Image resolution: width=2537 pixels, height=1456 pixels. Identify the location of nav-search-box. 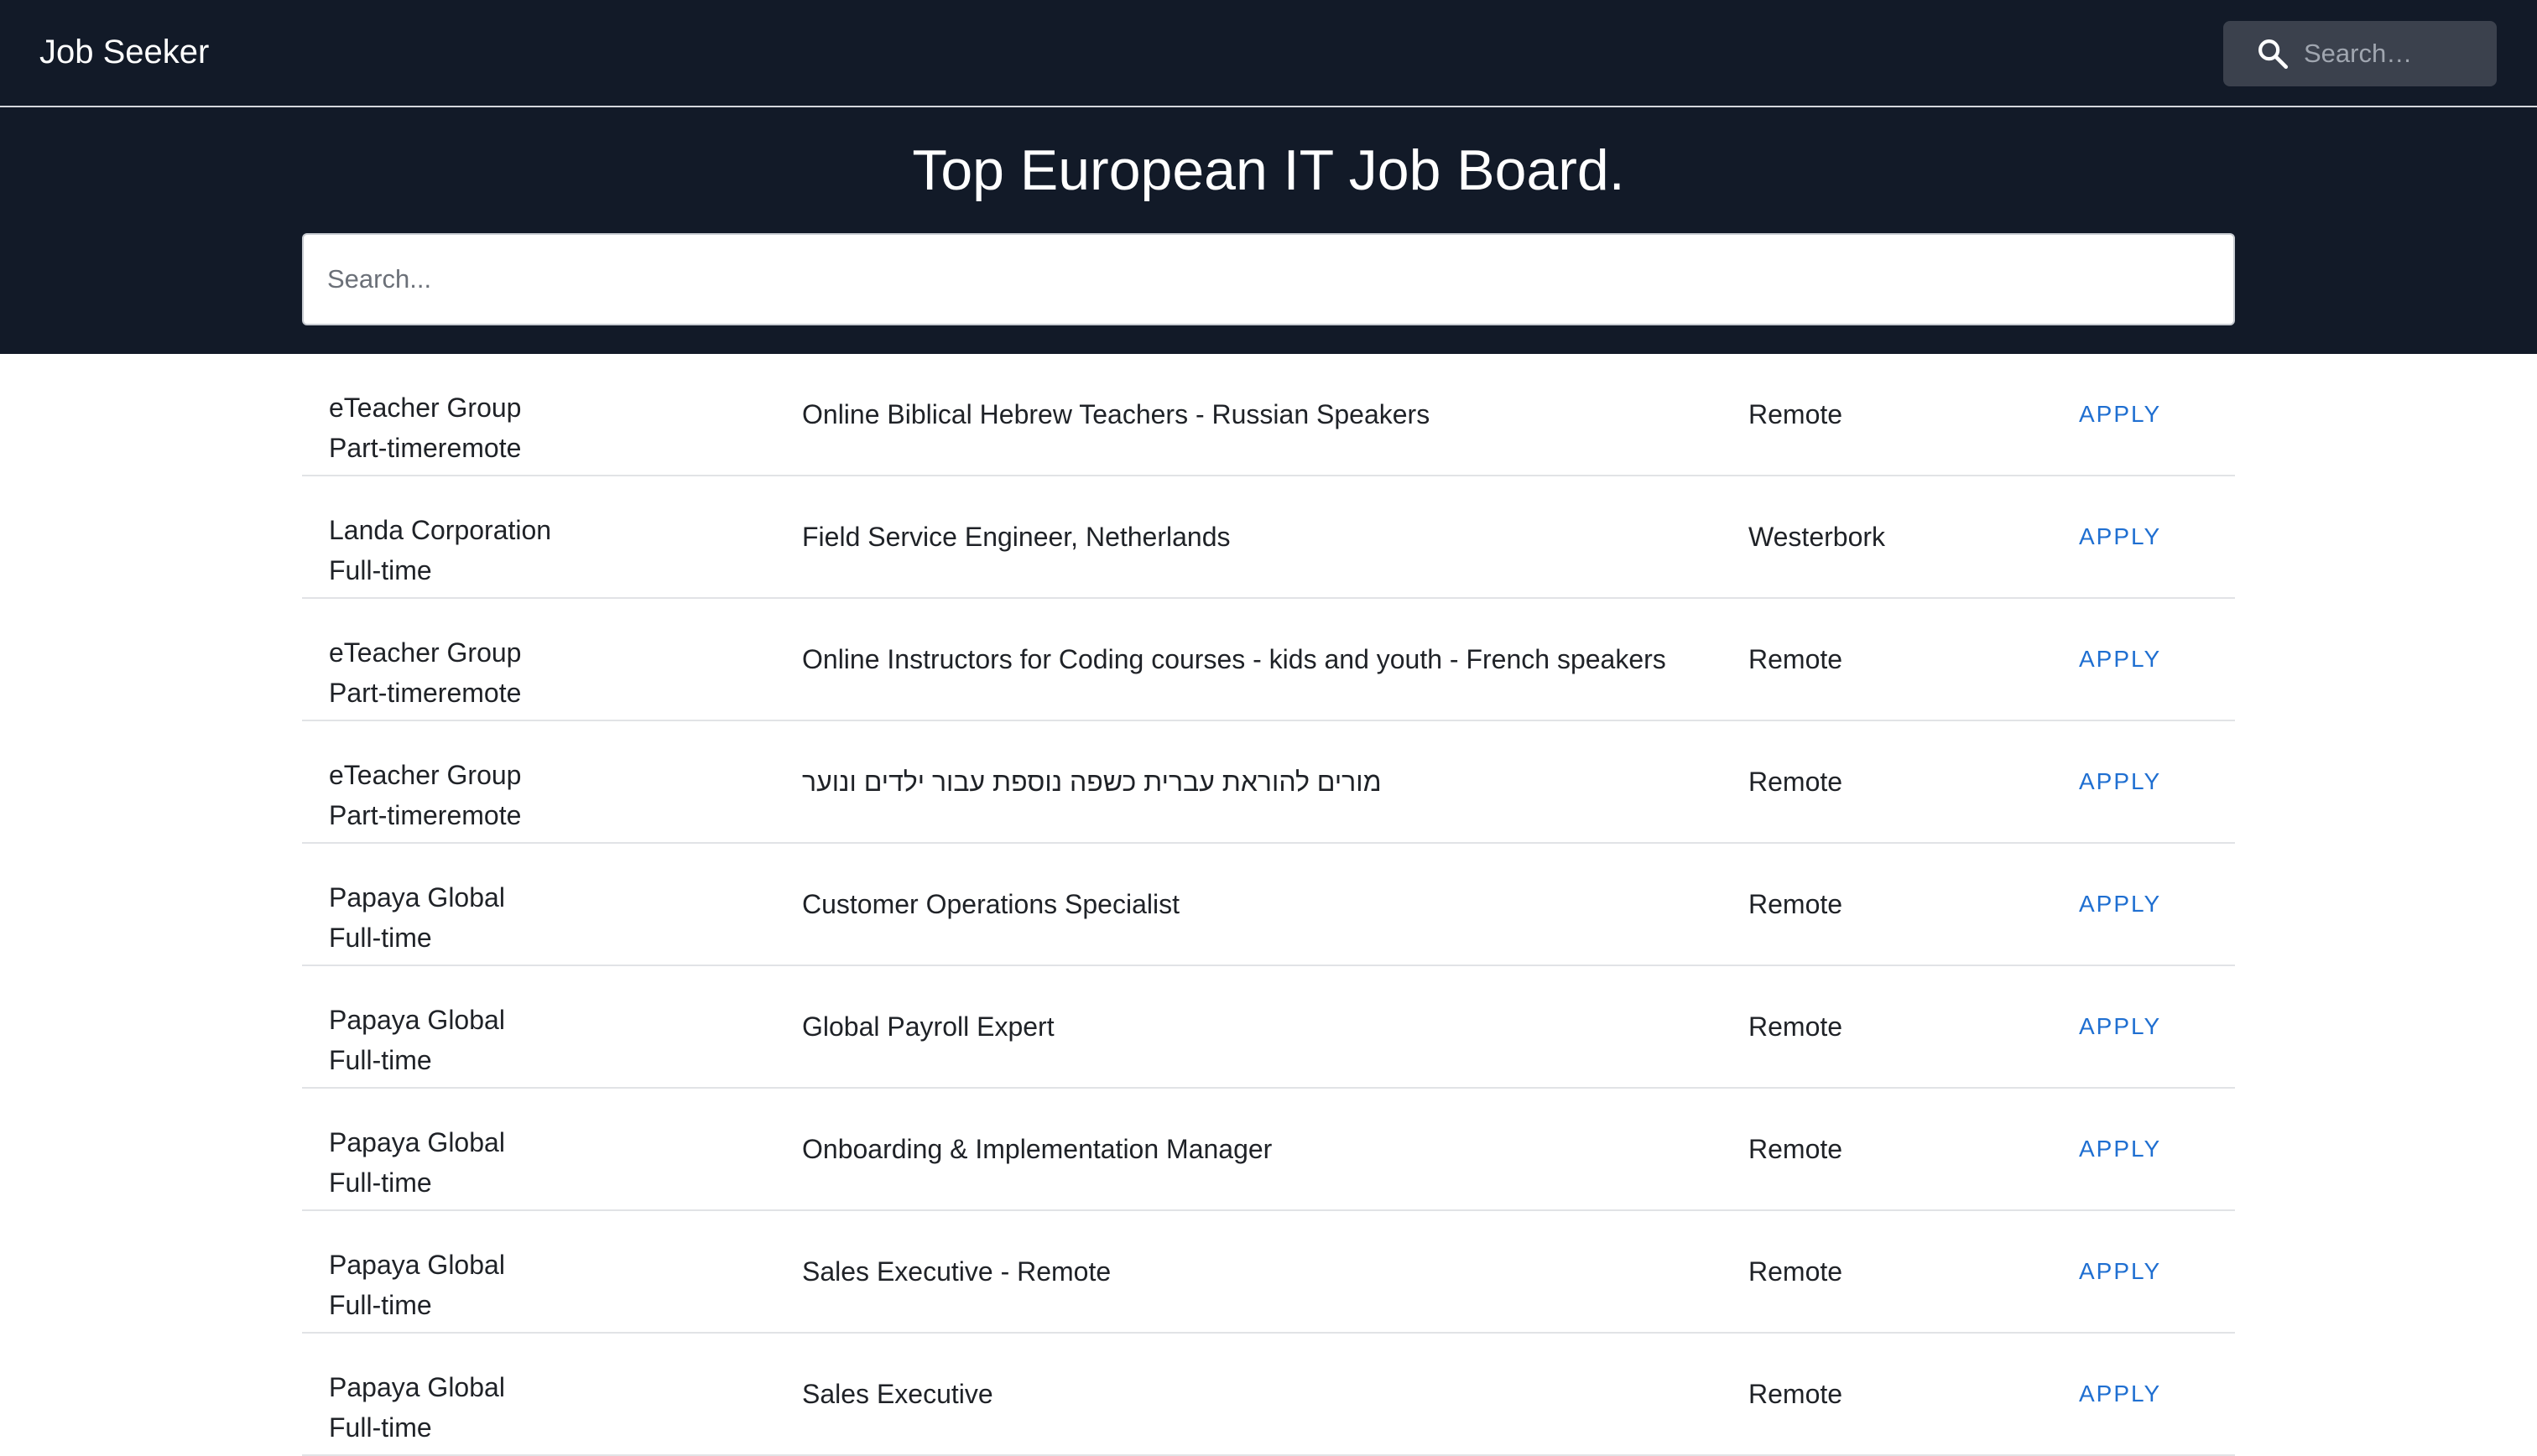
(2360, 53).